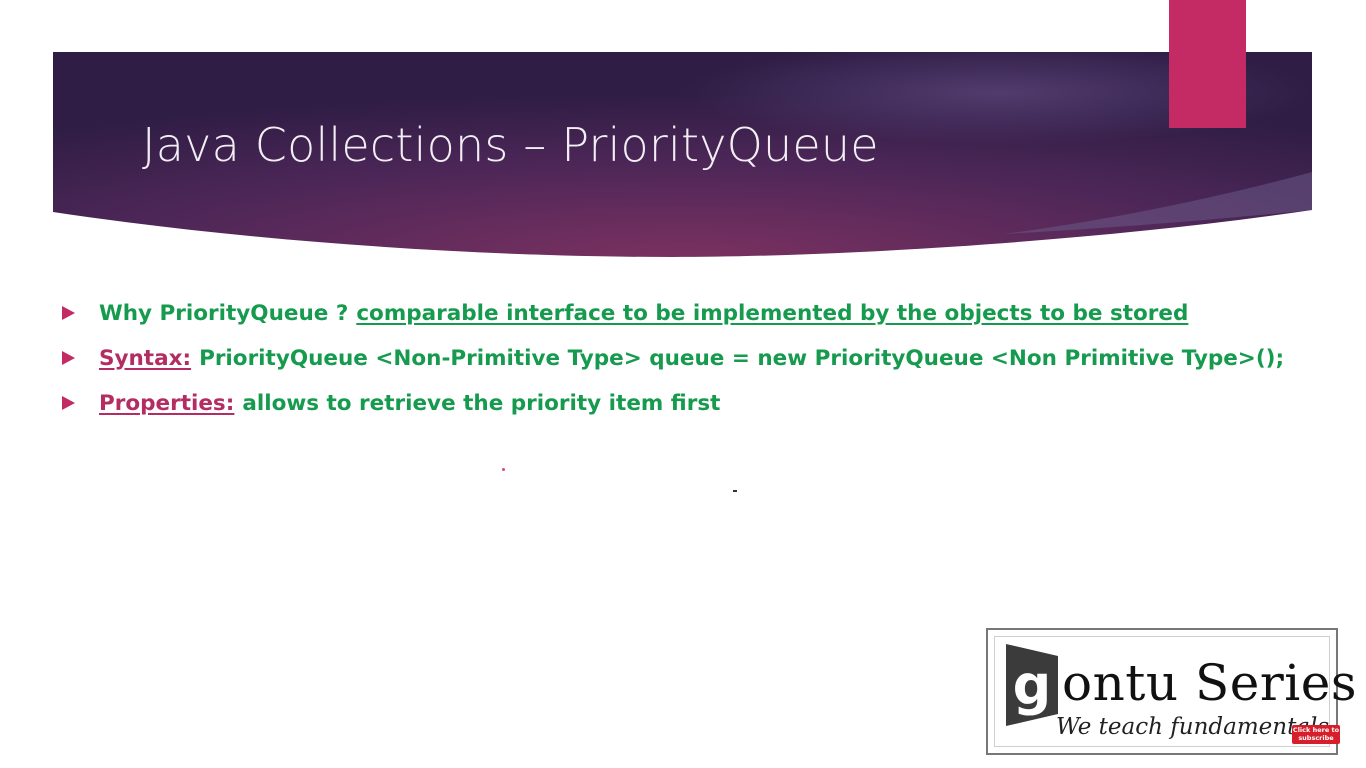 The height and width of the screenshot is (768, 1366). What do you see at coordinates (145, 358) in the screenshot?
I see `bullet-lead: Syntax:` at bounding box center [145, 358].